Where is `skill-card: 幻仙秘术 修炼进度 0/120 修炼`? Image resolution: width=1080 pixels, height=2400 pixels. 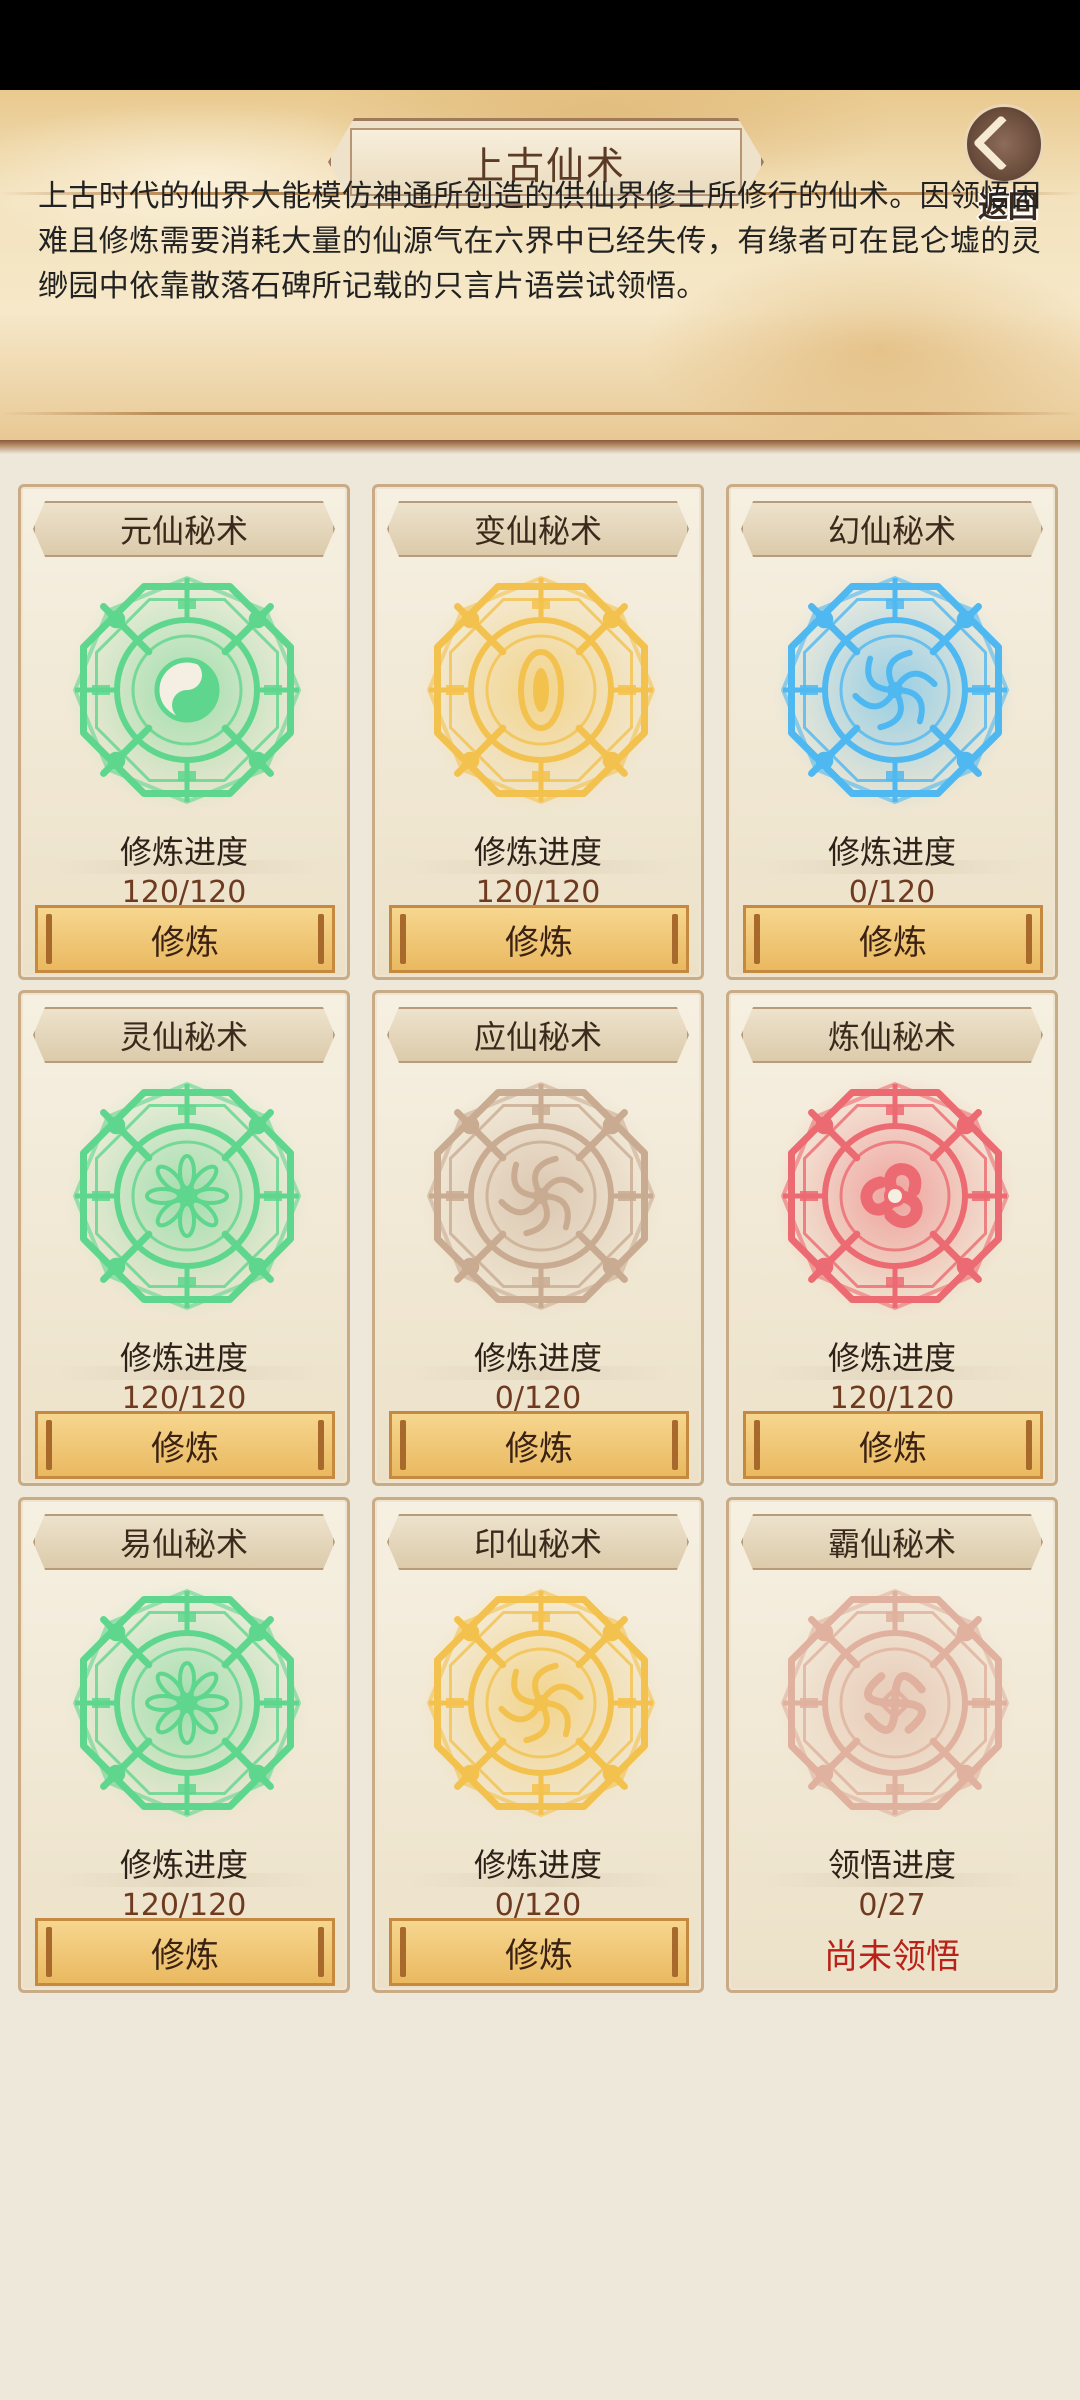 skill-card: 幻仙秘术 修炼进度 0/120 修炼 is located at coordinates (892, 732).